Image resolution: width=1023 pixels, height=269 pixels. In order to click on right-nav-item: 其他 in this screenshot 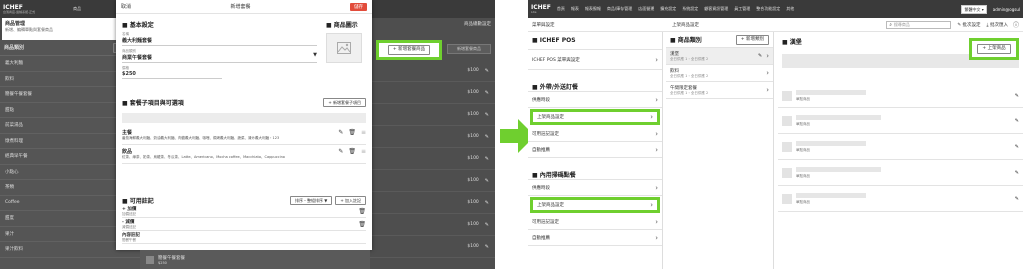, I will do `click(790, 9)`.